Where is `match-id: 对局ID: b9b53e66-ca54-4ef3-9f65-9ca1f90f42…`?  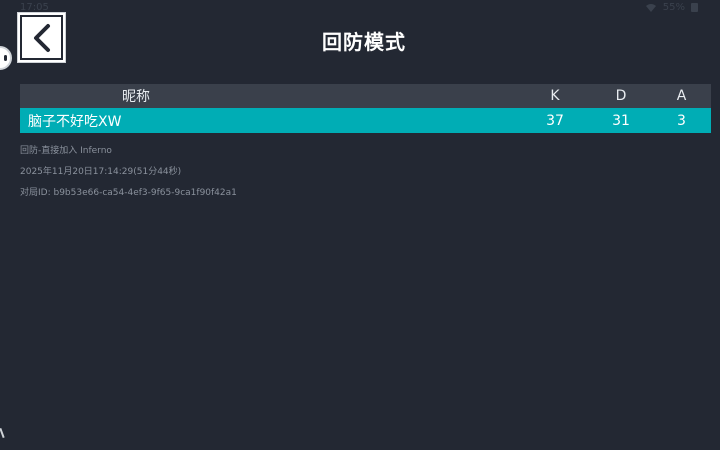 match-id: 对局ID: b9b53e66-ca54-4ef3-9f65-9ca1f90f42… is located at coordinates (128, 193).